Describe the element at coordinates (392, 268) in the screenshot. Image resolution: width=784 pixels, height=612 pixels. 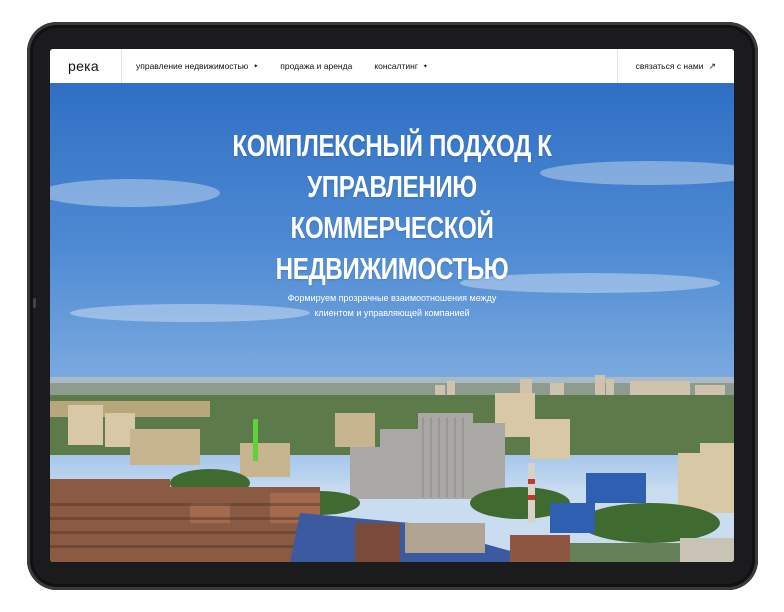
I see `hero-title-line: НЕДВИЖИМОСТЬЮ` at that location.